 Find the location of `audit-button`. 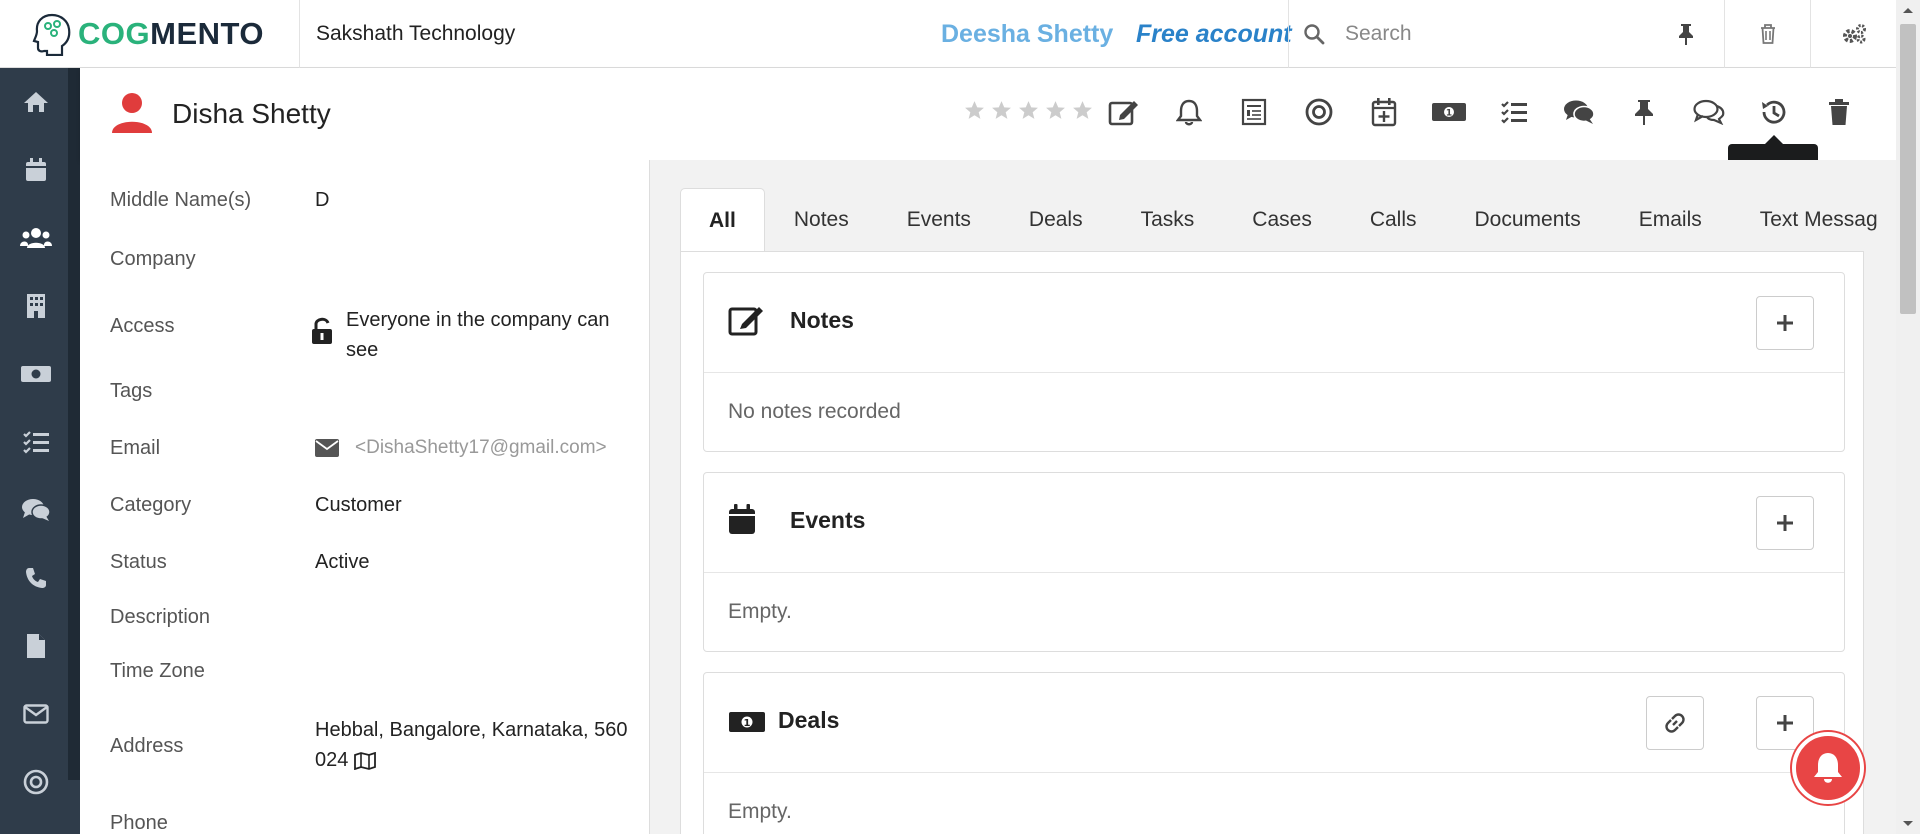

audit-button is located at coordinates (1774, 112).